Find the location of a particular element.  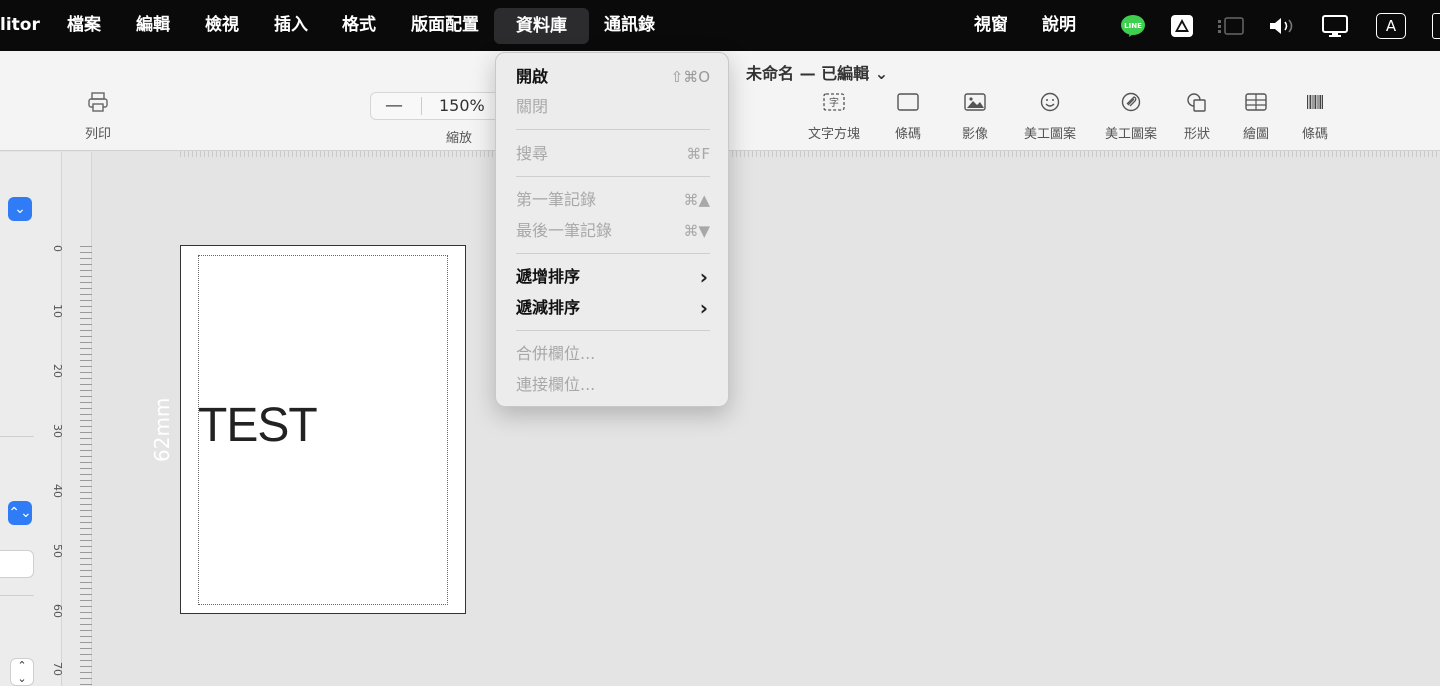

text-box-button: 字 文字方塊 is located at coordinates (834, 116).